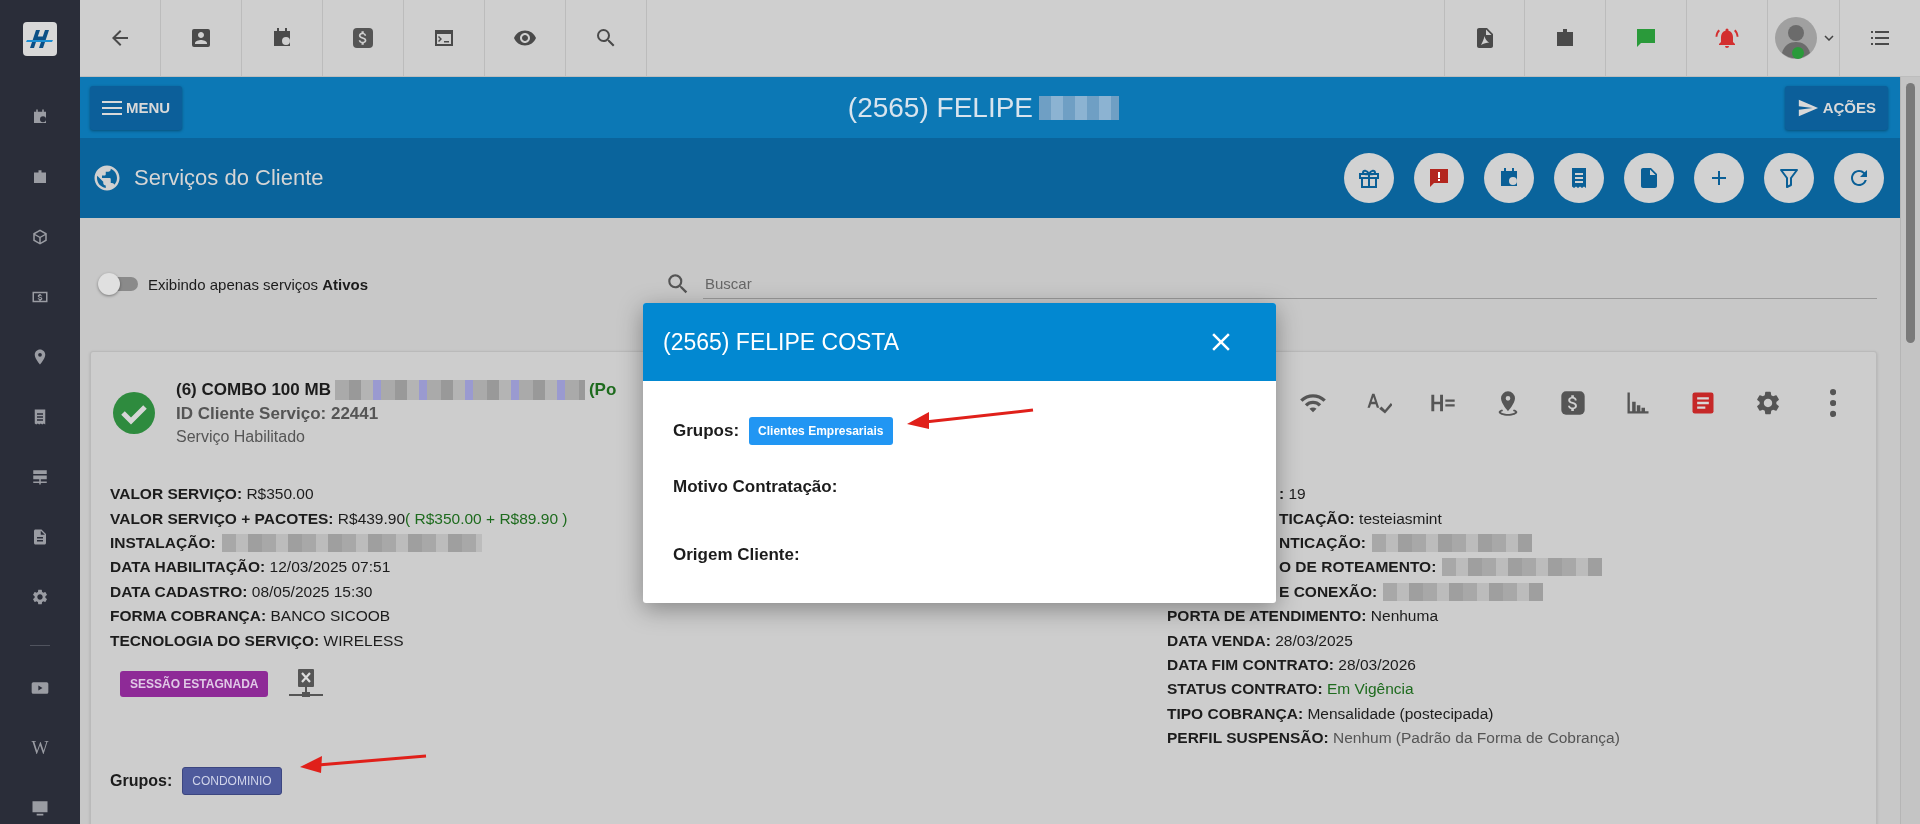 This screenshot has width=1920, height=824. I want to click on field-text: VALOR SERVIÇO: R$350.00, so click(212, 494).